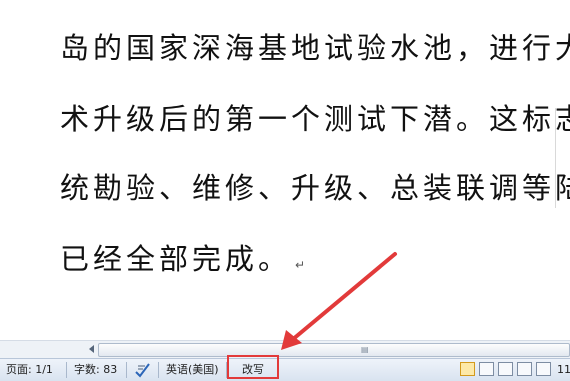 Image resolution: width=570 pixels, height=381 pixels. Describe the element at coordinates (315, 188) in the screenshot. I see `document-text-line-3: 统勘验、维修、升级、总装联调等陆` at that location.